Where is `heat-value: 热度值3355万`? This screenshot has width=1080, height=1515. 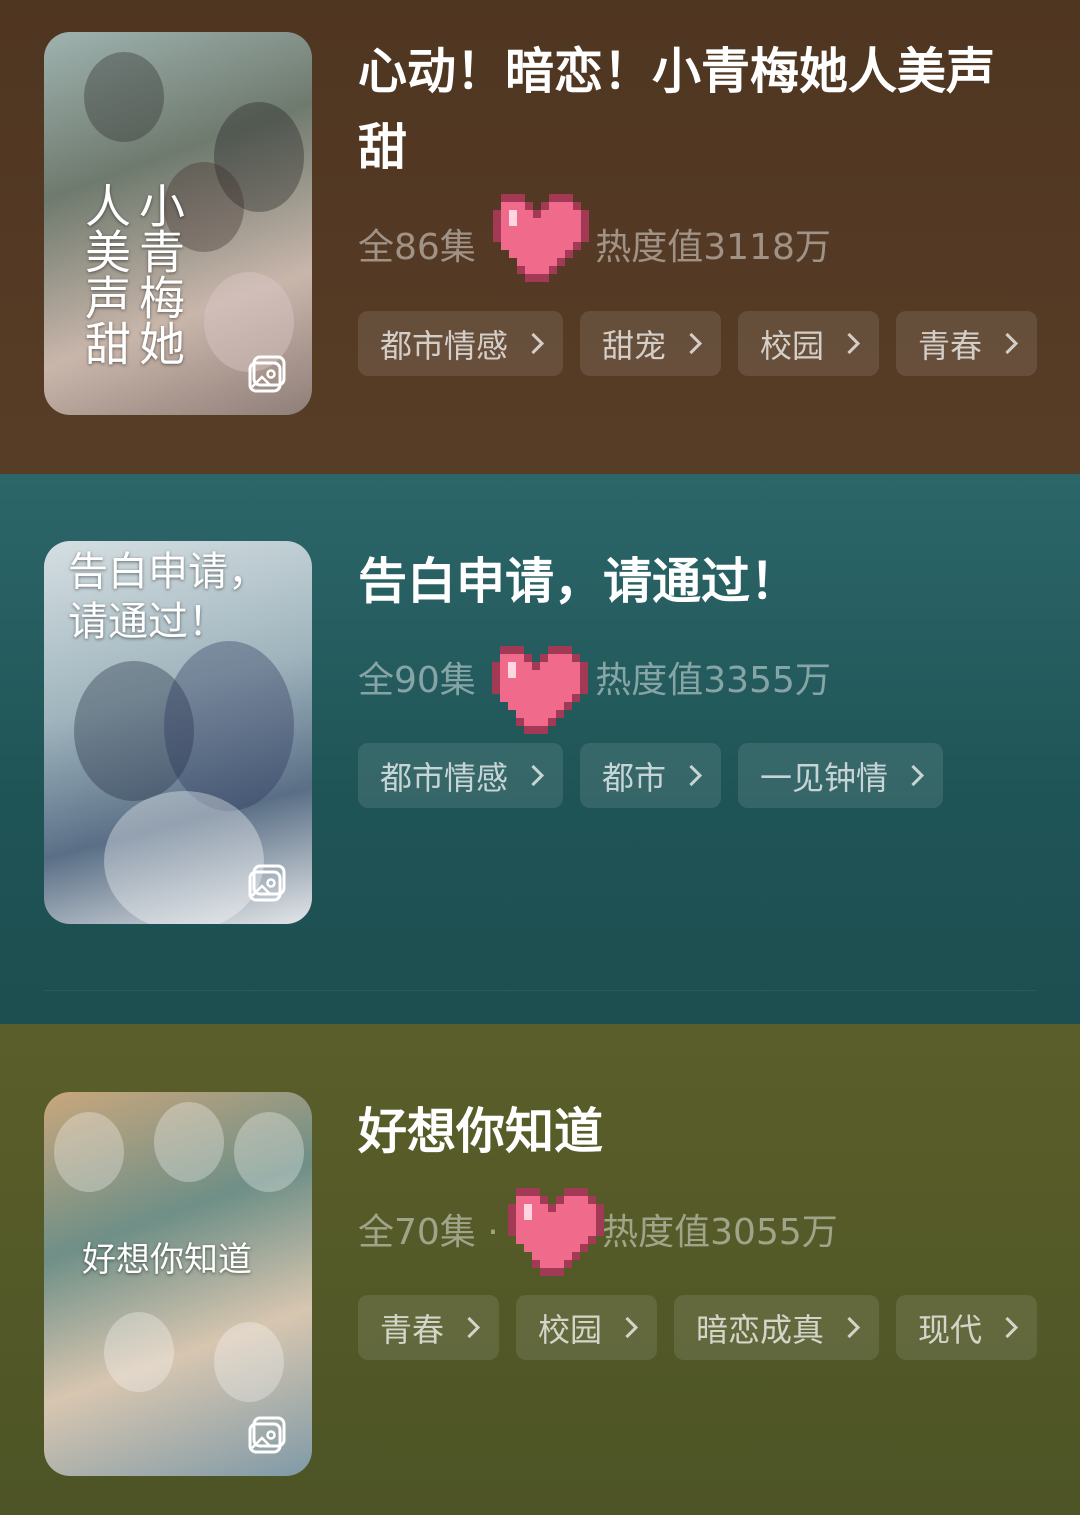
heat-value: 热度值3355万 is located at coordinates (713, 680).